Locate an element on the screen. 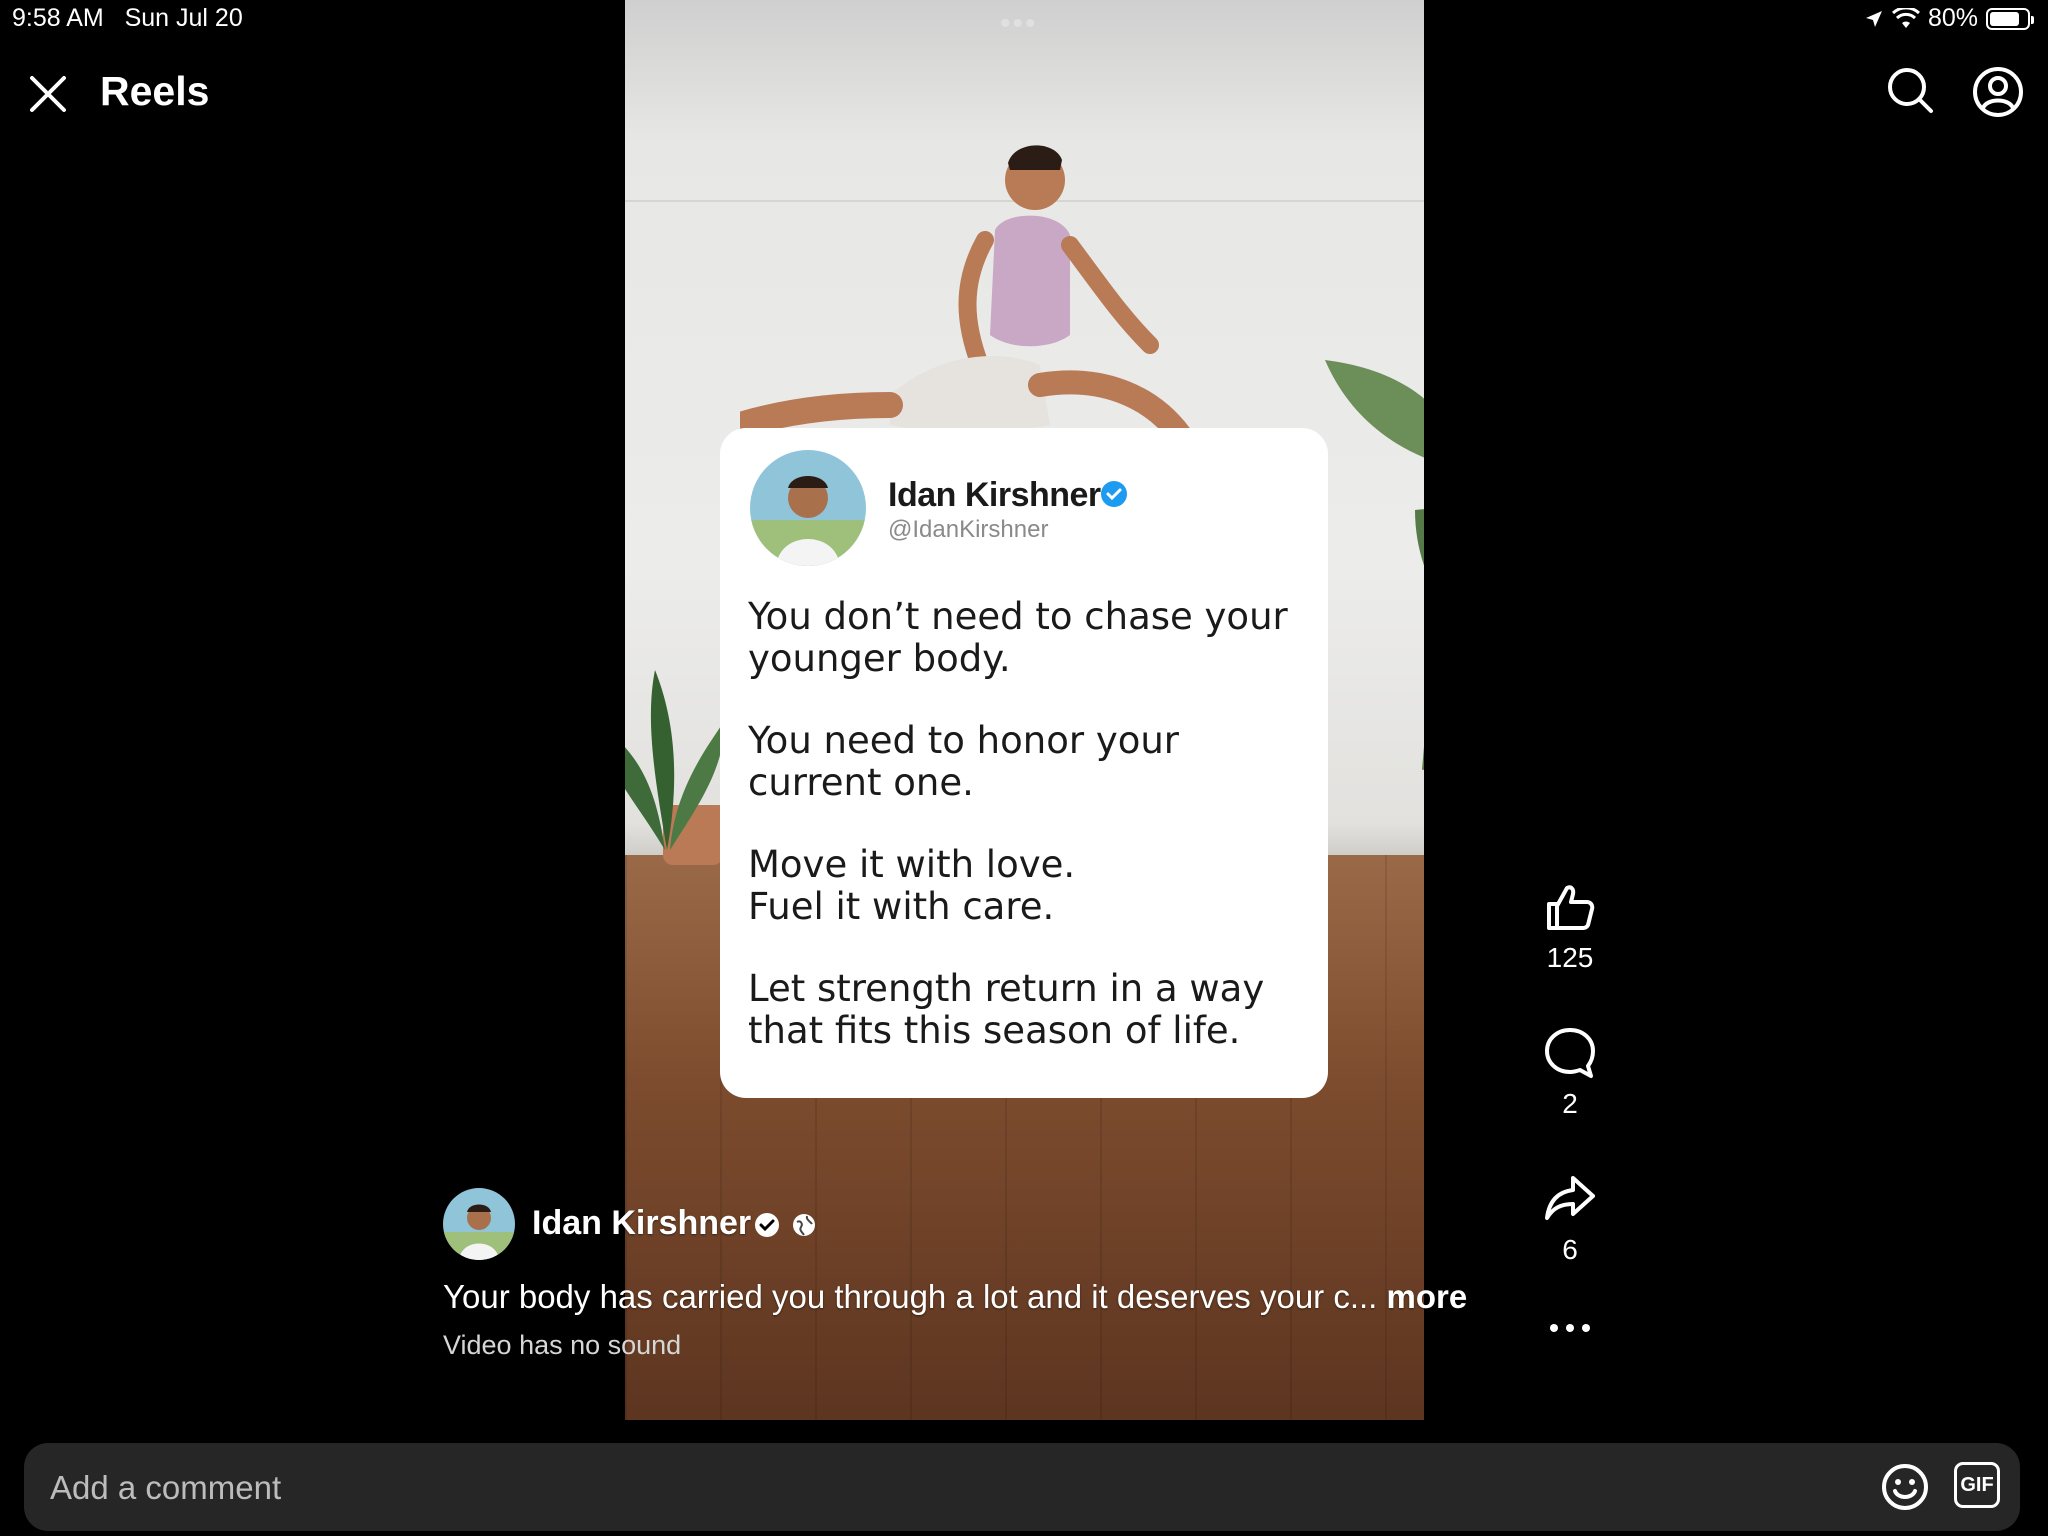 This screenshot has width=2048, height=1536. status-indicators: 80% is located at coordinates (1949, 18).